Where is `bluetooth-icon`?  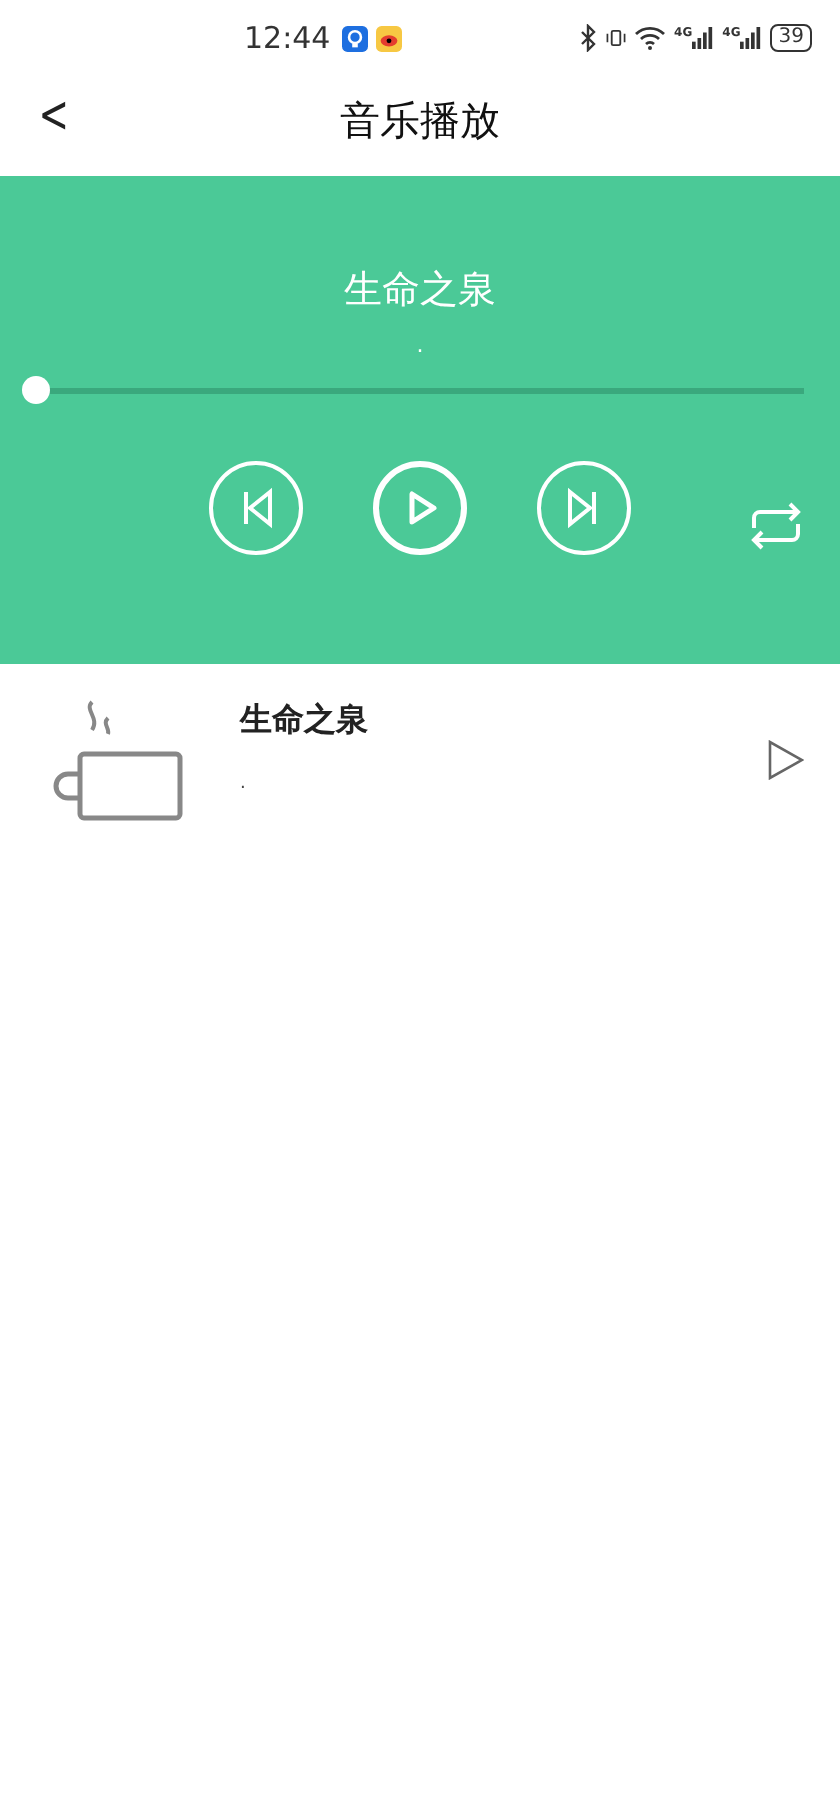
bluetooth-icon is located at coordinates (588, 38).